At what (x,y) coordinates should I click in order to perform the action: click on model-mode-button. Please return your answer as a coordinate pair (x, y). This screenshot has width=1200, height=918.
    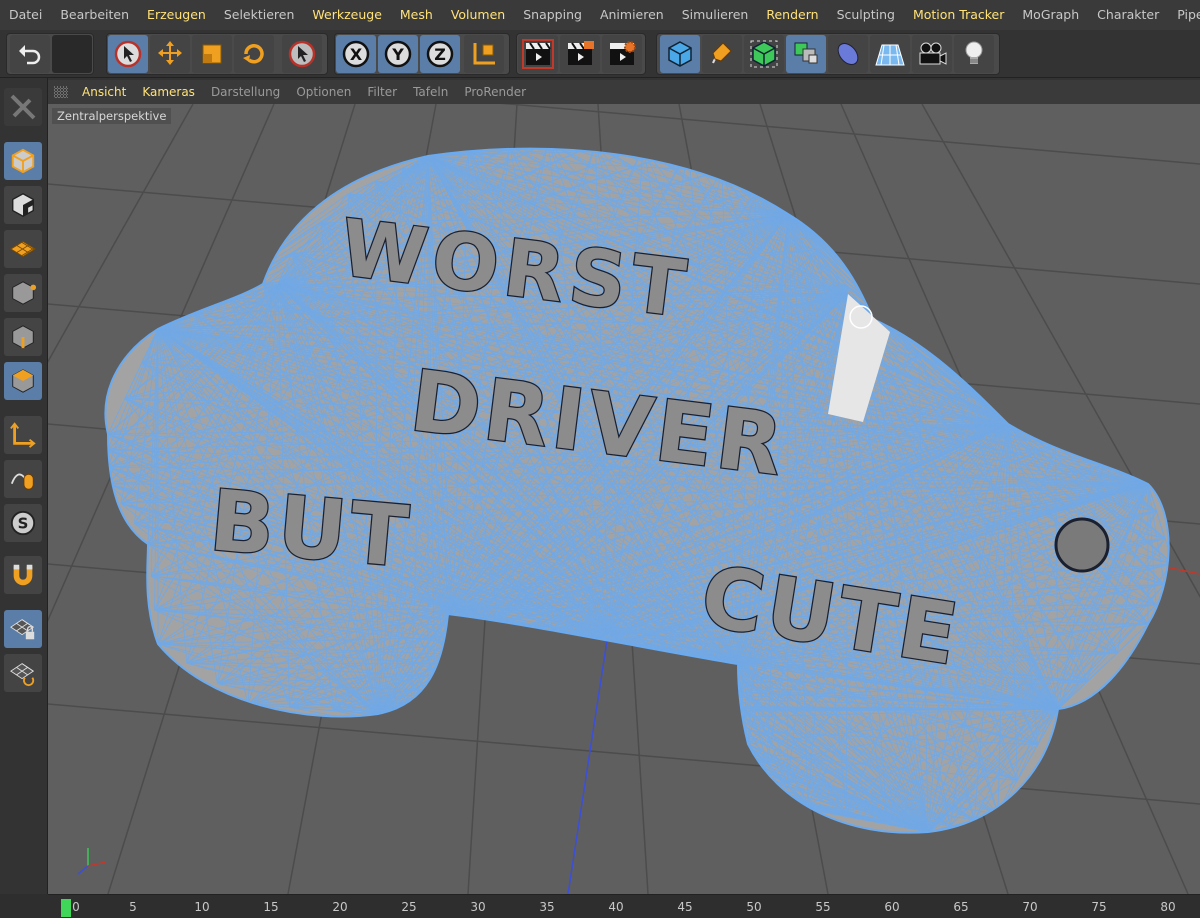
    Looking at the image, I should click on (23, 161).